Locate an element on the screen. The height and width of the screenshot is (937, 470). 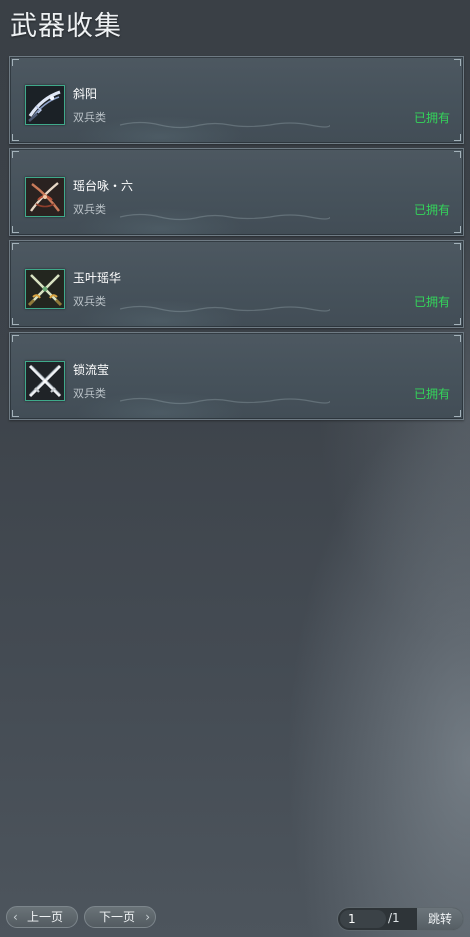
weapon-card: 瑶台咏・六 双兵类 已拥有 is located at coordinates (236, 192).